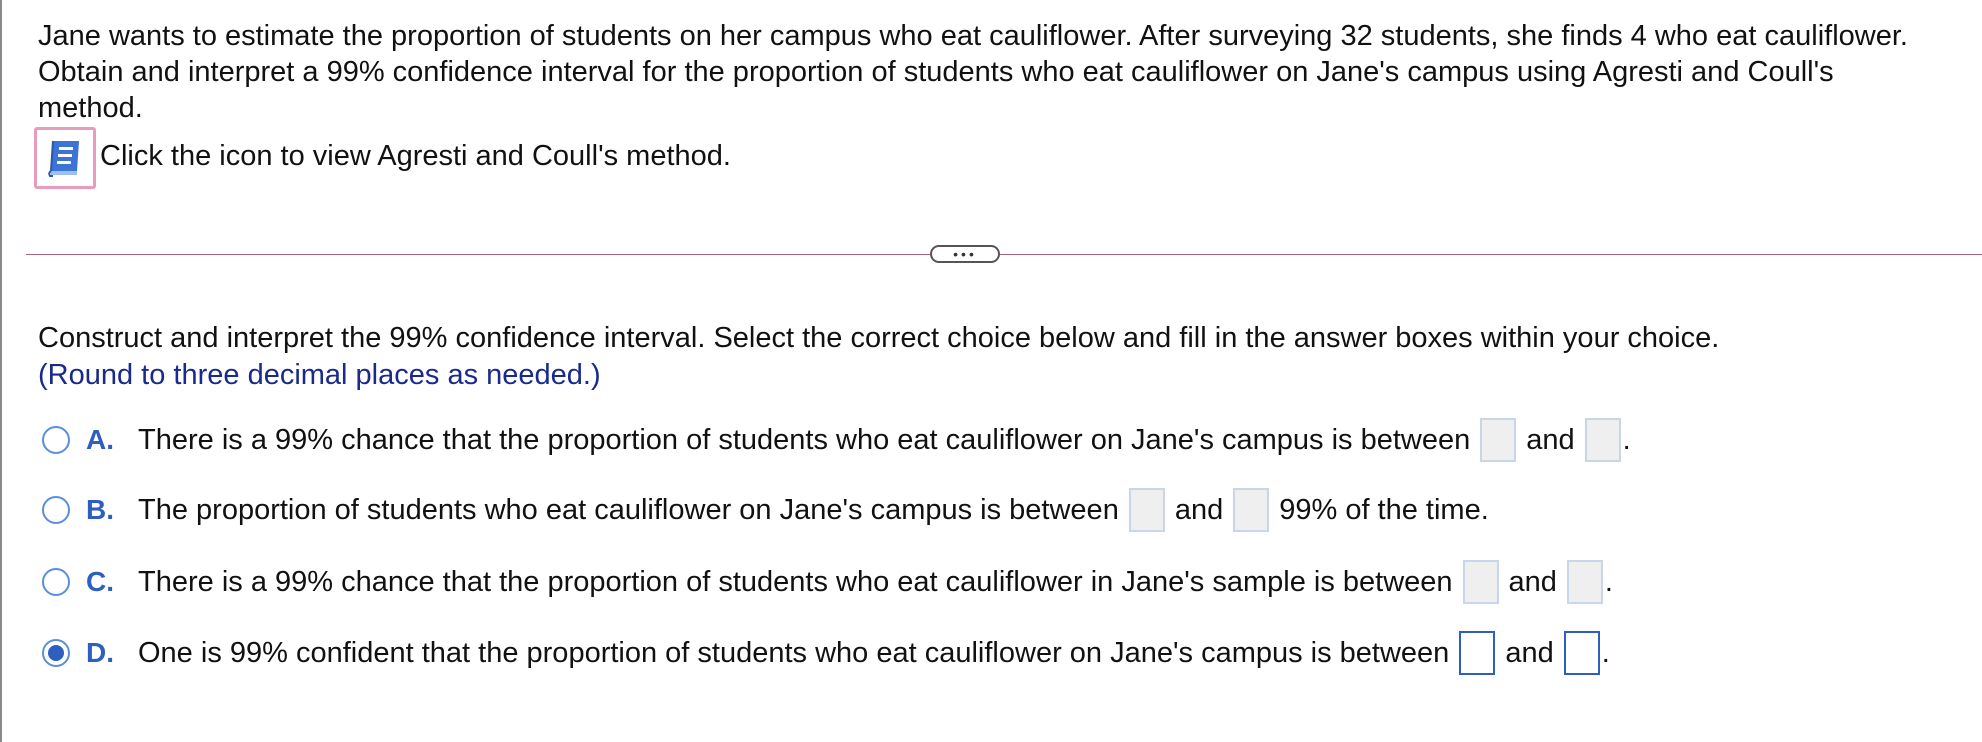 The width and height of the screenshot is (1982, 742). What do you see at coordinates (100, 509) in the screenshot?
I see `choice-b-letter: B.` at bounding box center [100, 509].